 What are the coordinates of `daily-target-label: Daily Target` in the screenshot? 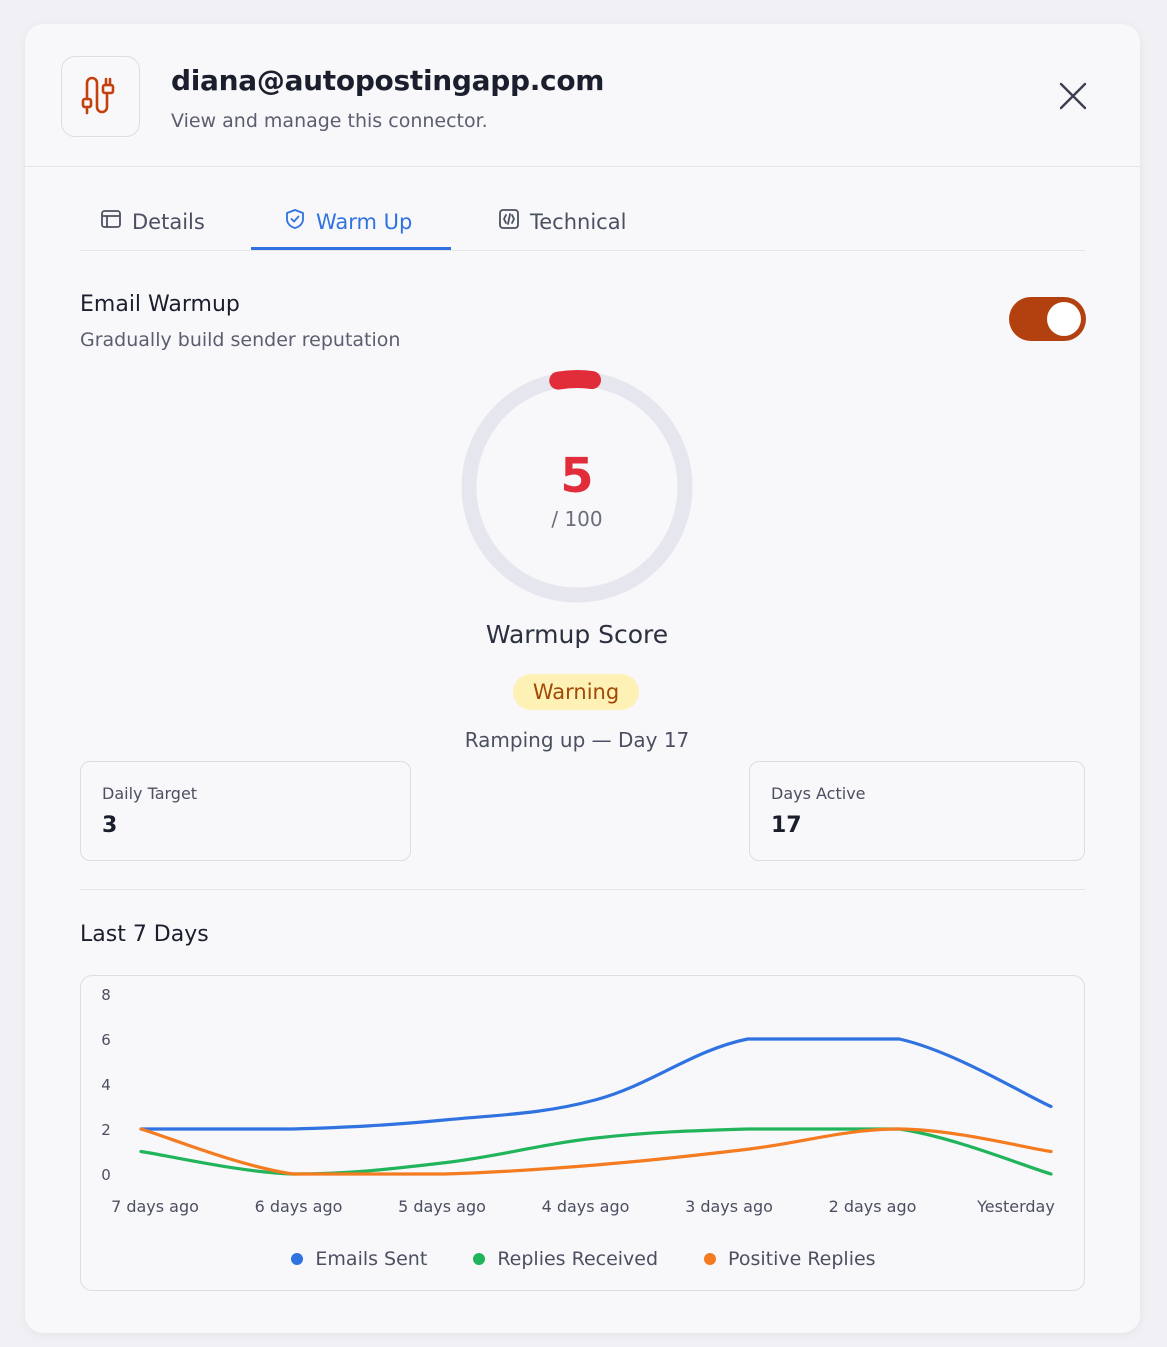 It's located at (150, 793).